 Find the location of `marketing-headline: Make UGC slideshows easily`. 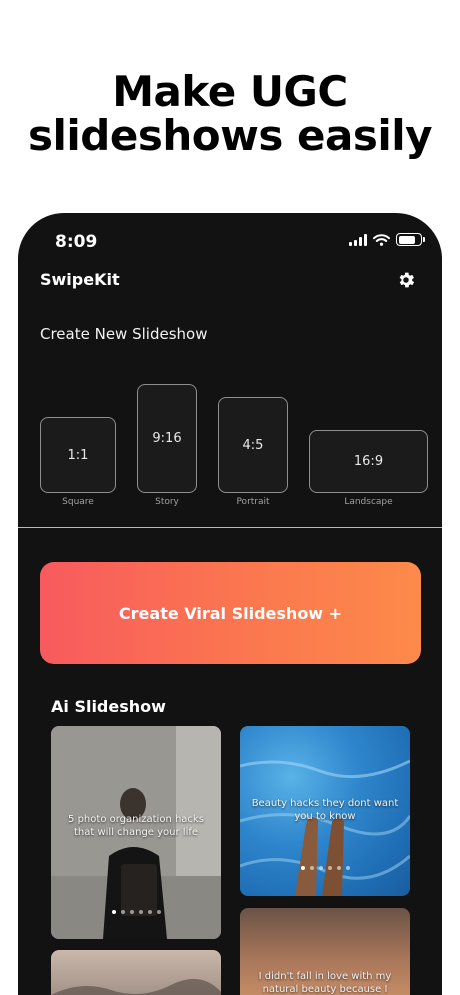

marketing-headline: Make UGC slideshows easily is located at coordinates (230, 114).